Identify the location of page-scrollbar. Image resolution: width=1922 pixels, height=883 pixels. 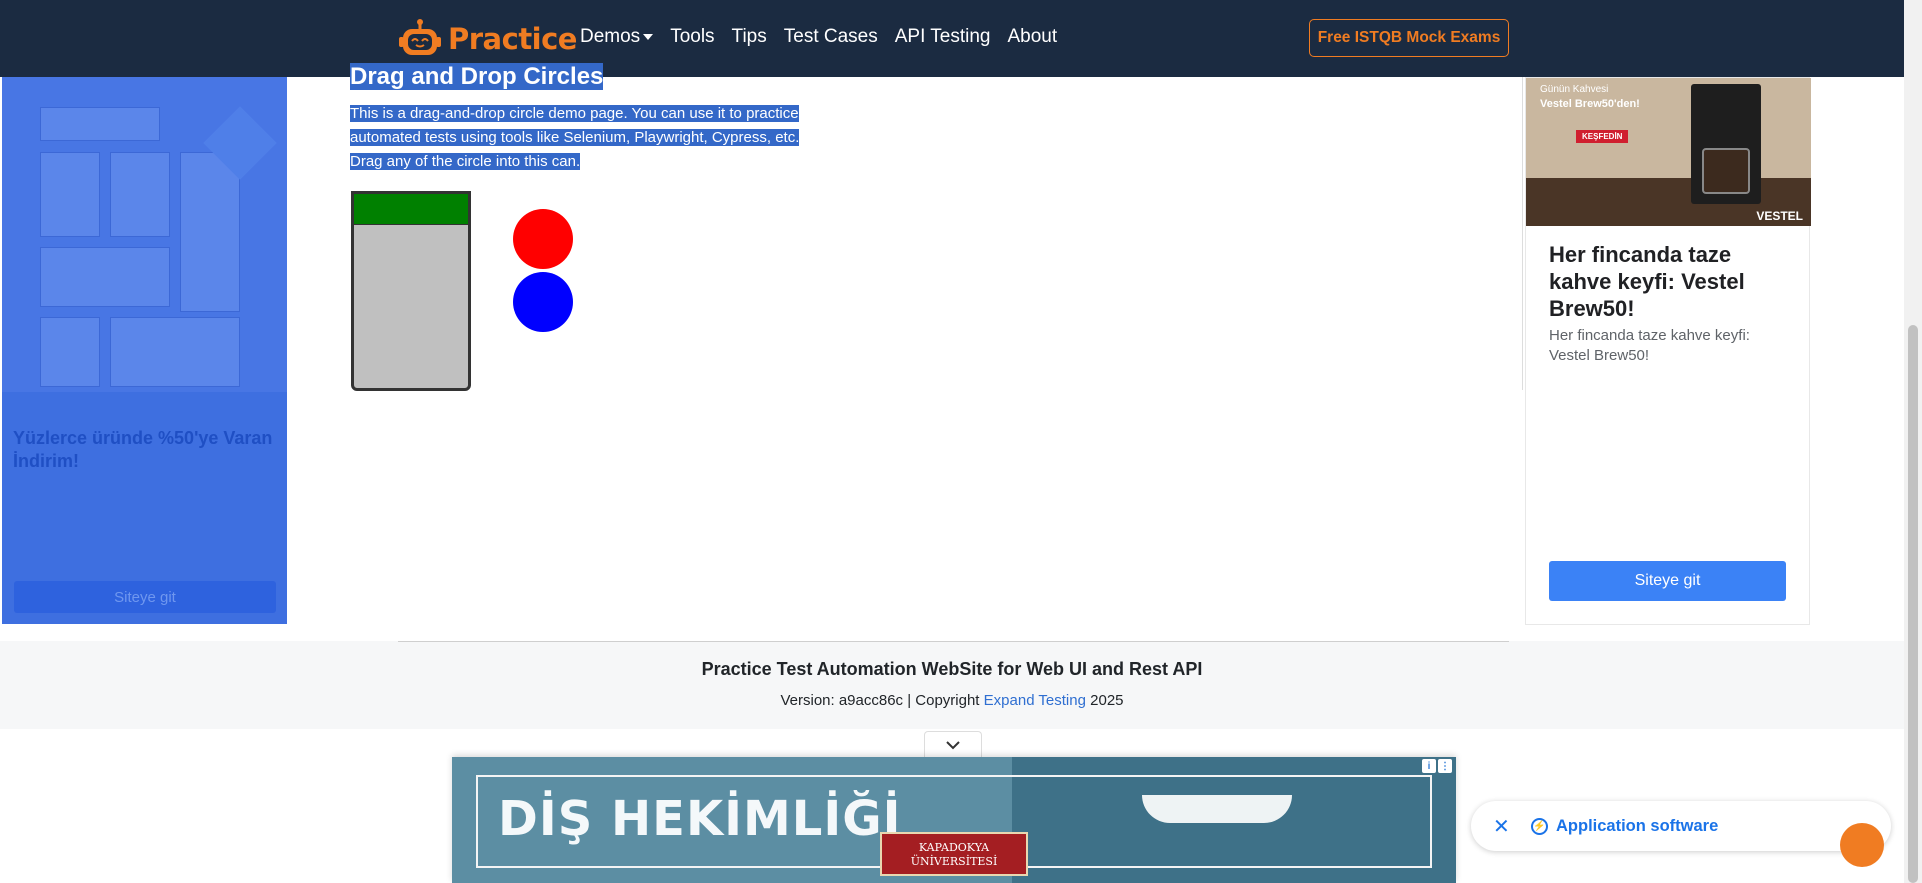
(1913, 441).